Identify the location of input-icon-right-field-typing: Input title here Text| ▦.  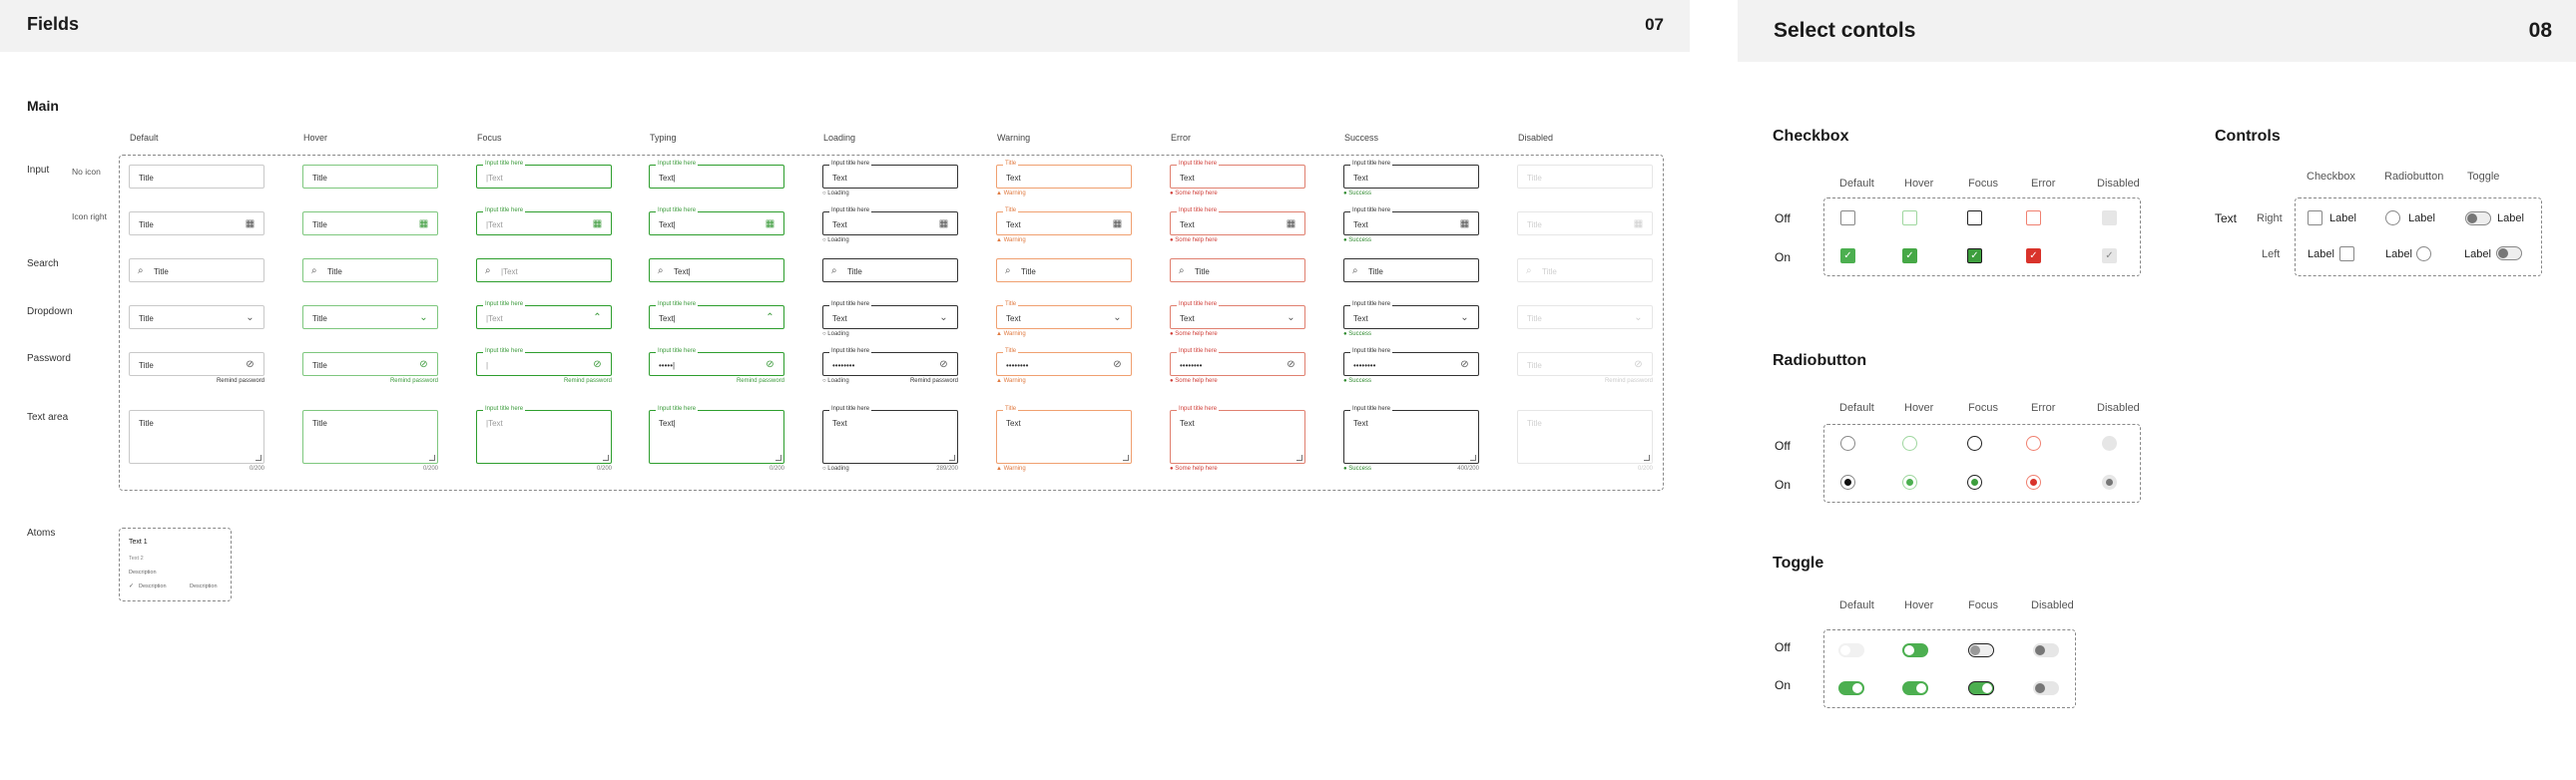
(717, 221).